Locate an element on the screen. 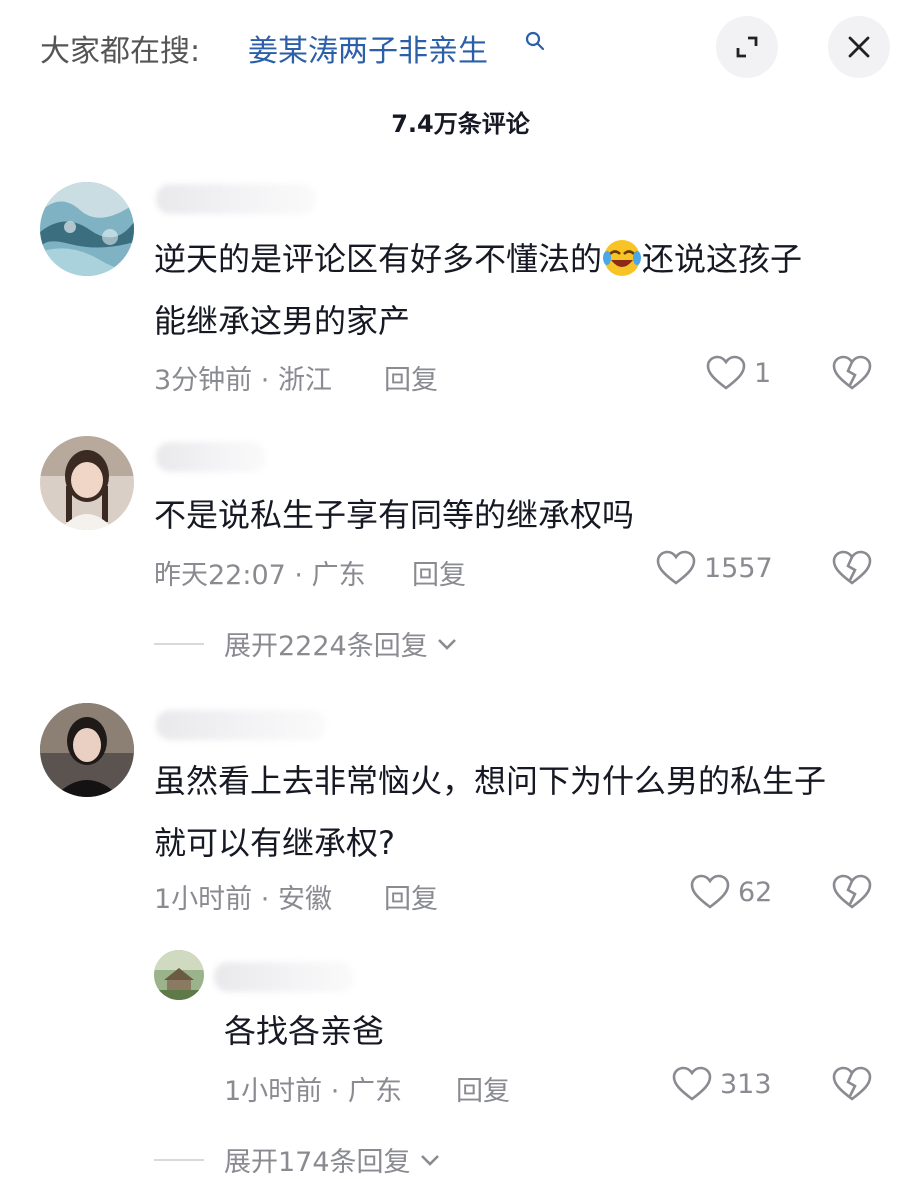  search-icon is located at coordinates (535, 41).